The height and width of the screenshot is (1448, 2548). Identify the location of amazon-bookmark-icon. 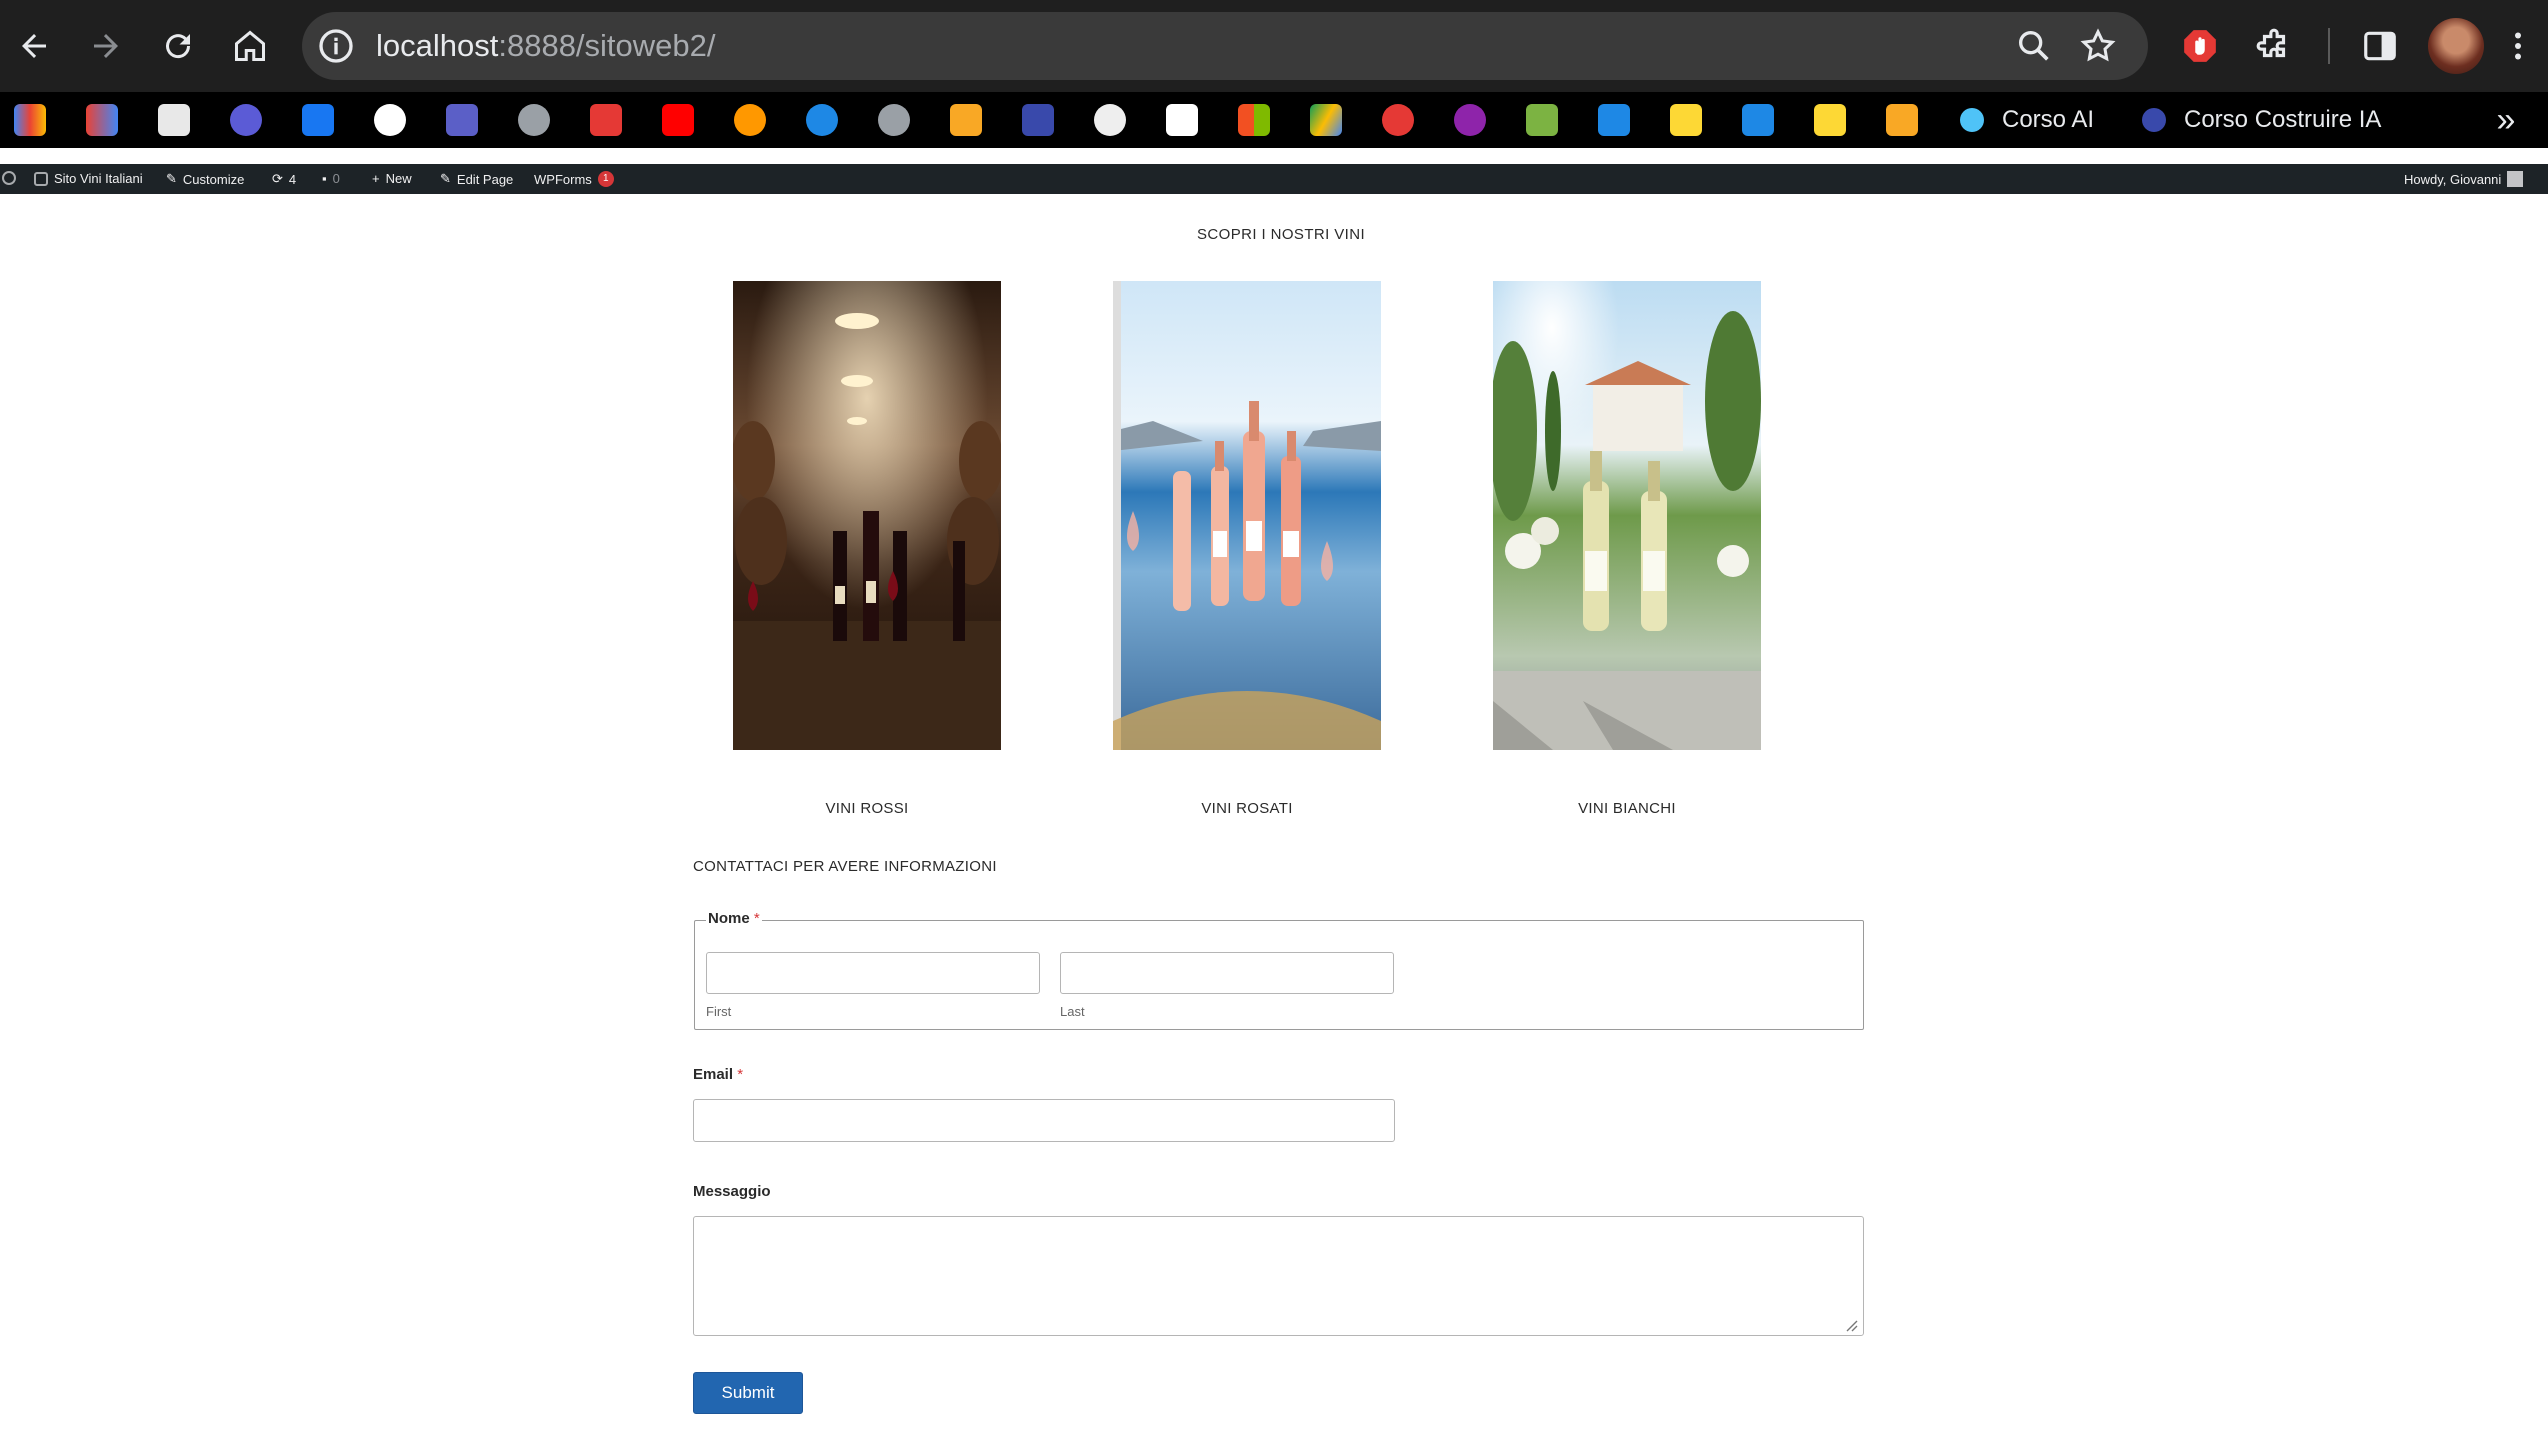
(966, 120).